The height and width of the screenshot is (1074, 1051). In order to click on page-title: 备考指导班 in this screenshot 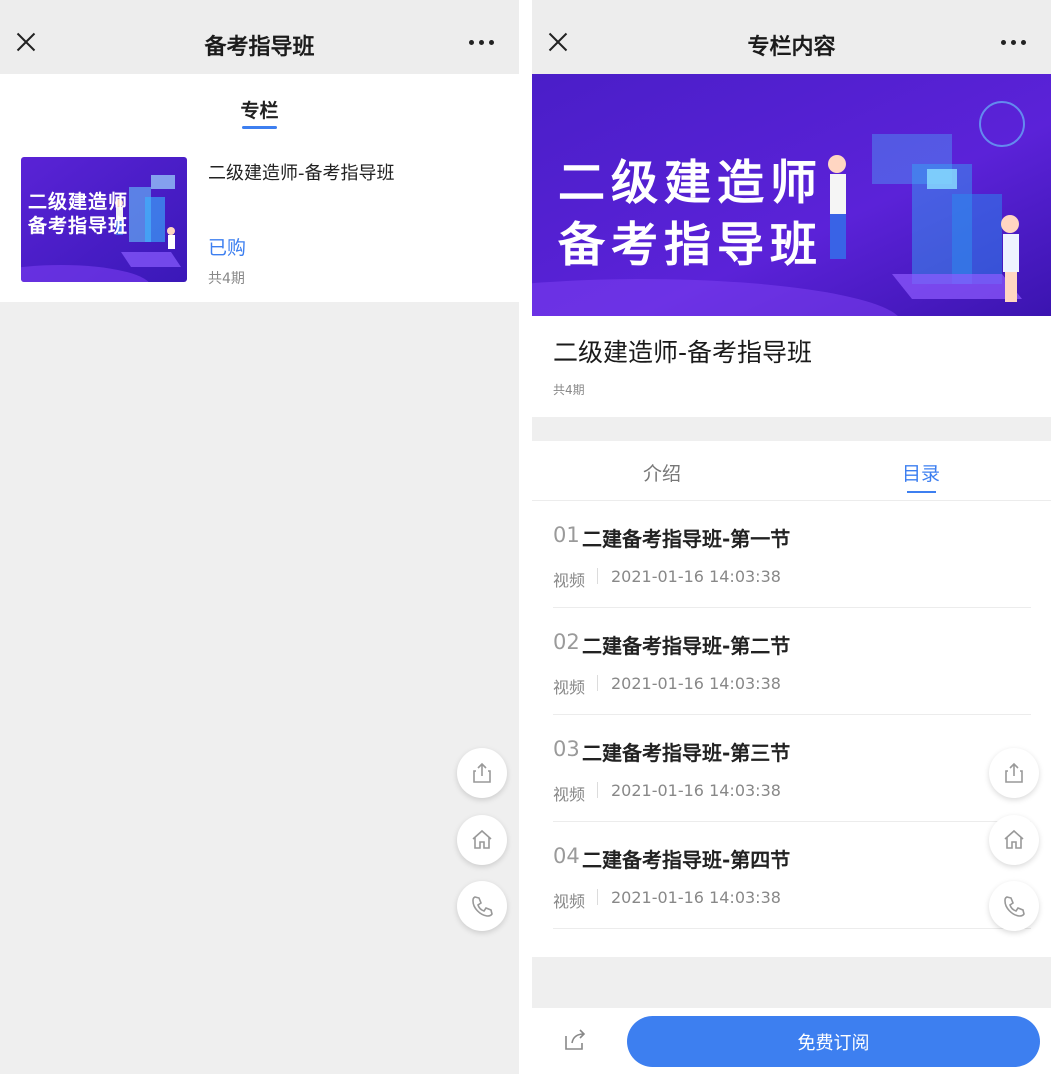, I will do `click(259, 47)`.